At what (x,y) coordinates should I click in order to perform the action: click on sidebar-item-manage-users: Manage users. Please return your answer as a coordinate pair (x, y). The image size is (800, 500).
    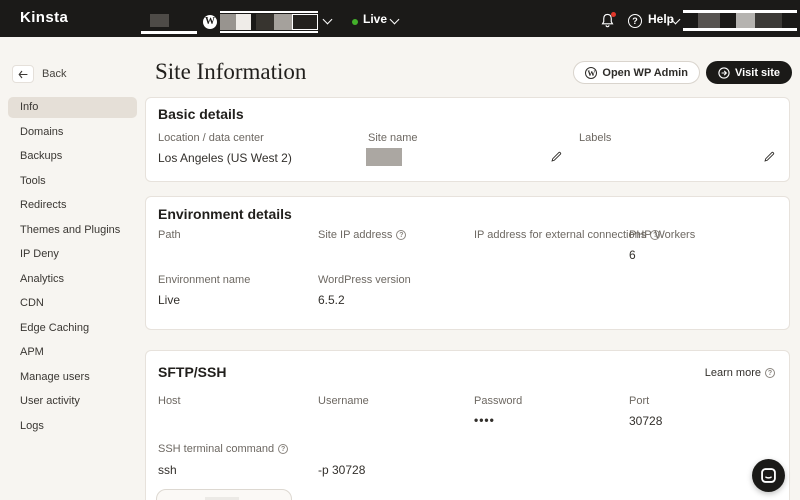
    Looking at the image, I should click on (72, 377).